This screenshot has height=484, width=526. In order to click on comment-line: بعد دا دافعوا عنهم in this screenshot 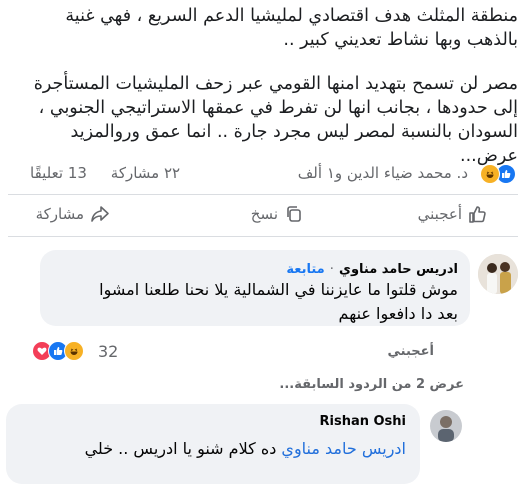, I will do `click(398, 313)`.